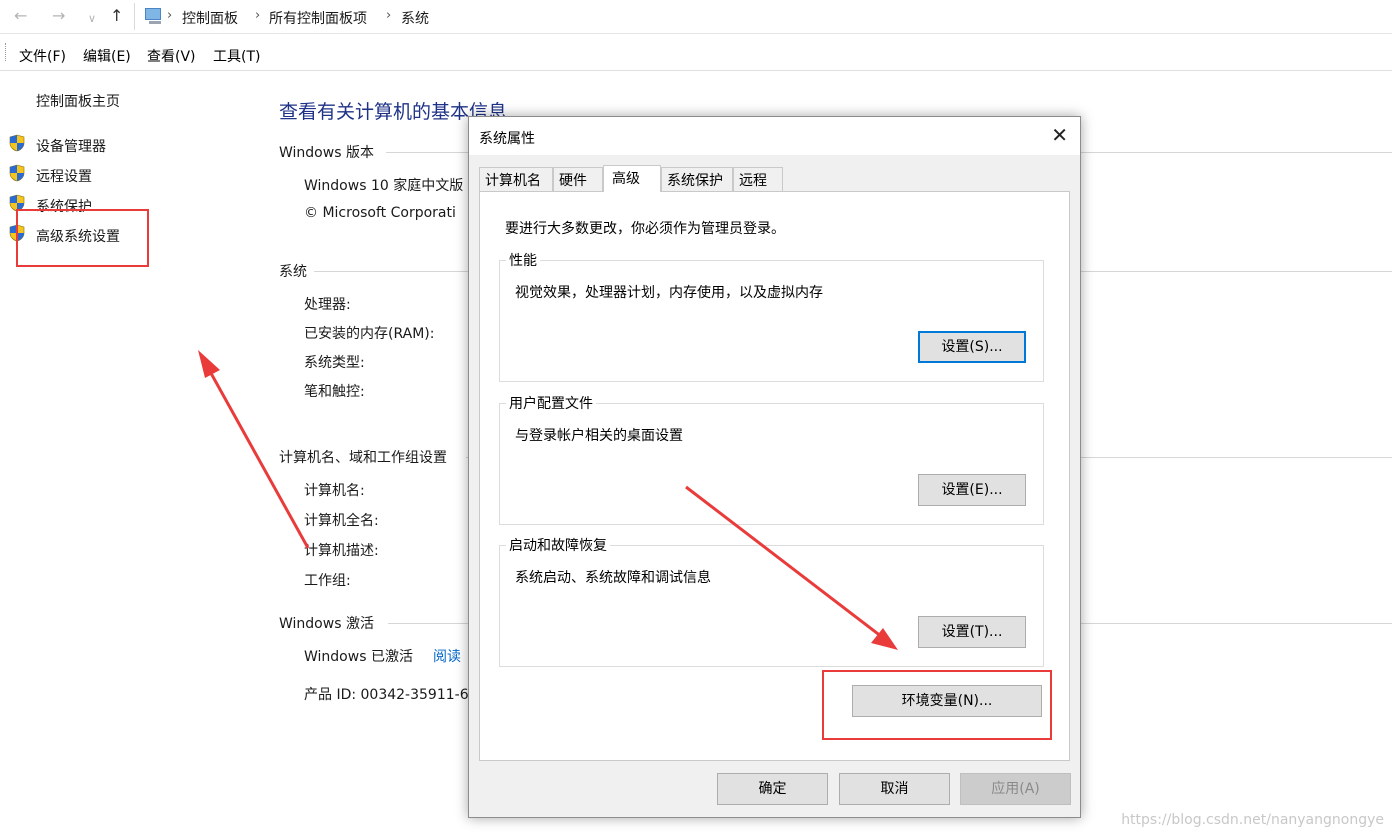  I want to click on copyright-text: © Microsoft Corporati, so click(380, 213).